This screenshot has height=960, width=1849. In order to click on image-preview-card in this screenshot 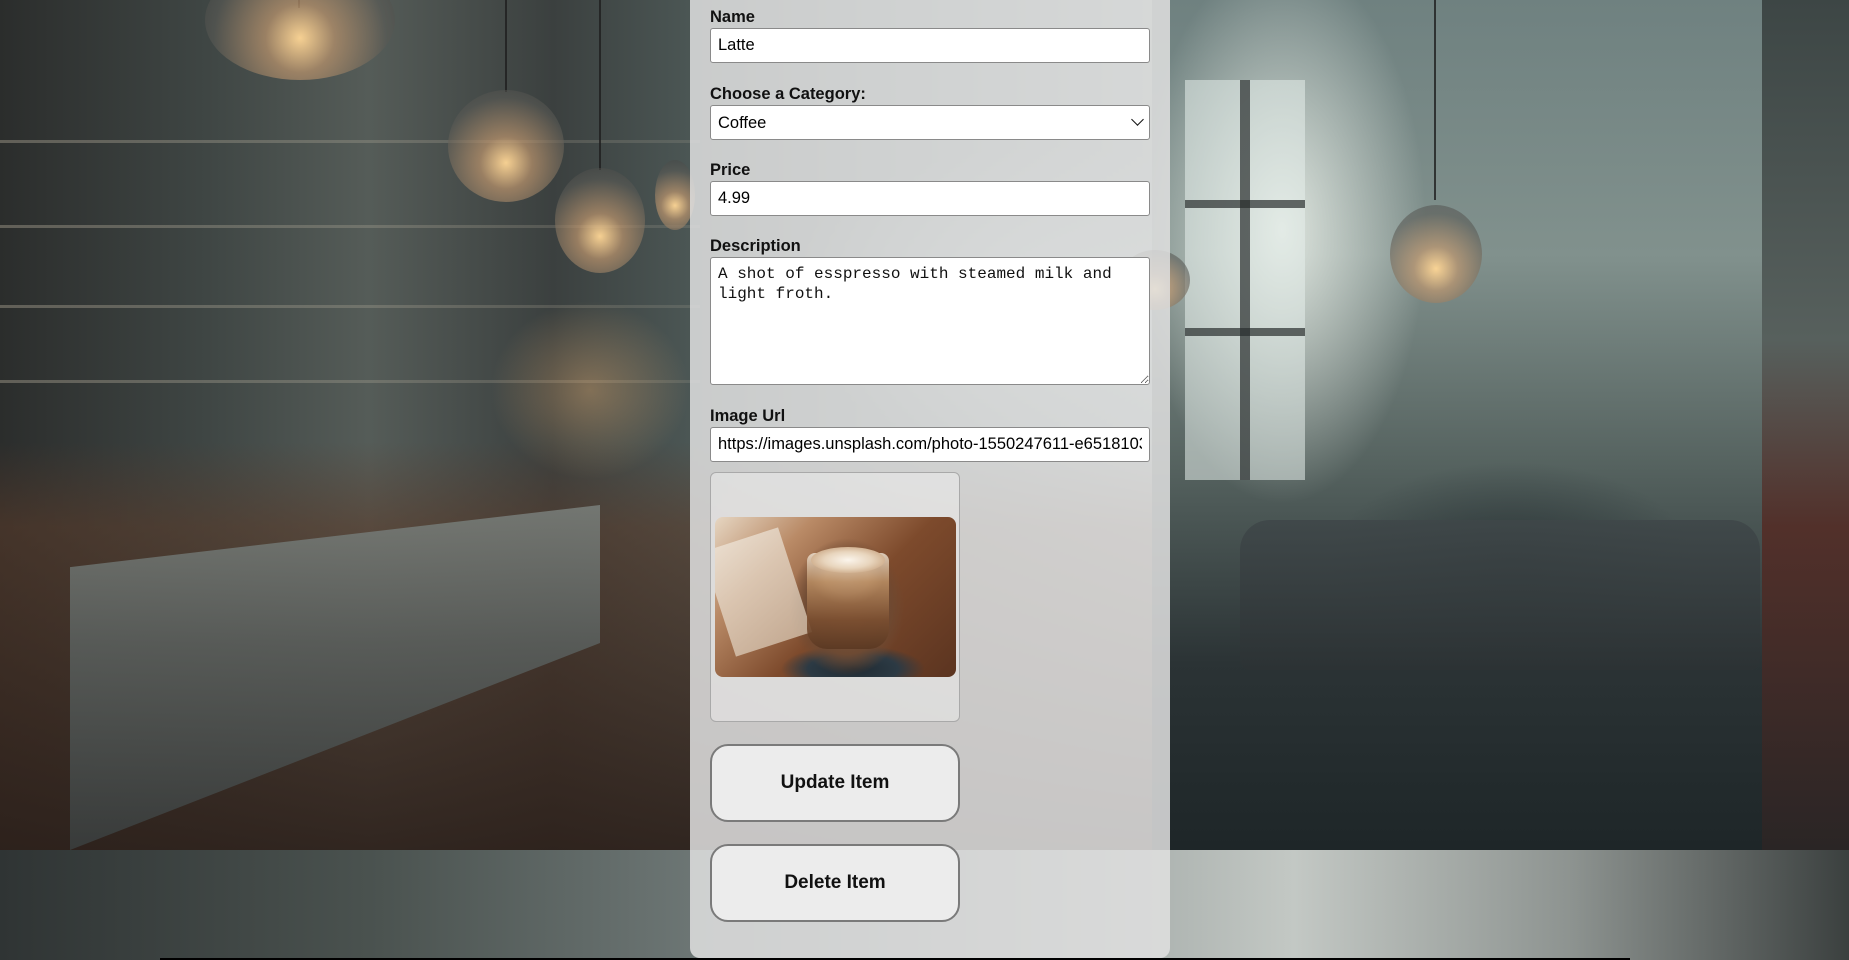, I will do `click(835, 597)`.